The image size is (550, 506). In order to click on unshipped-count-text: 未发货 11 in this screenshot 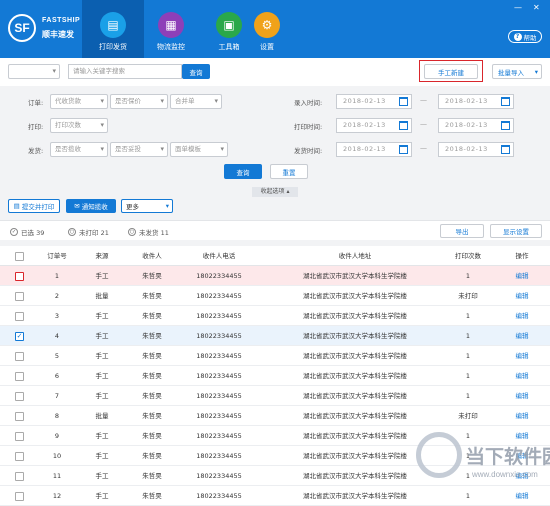, I will do `click(154, 233)`.